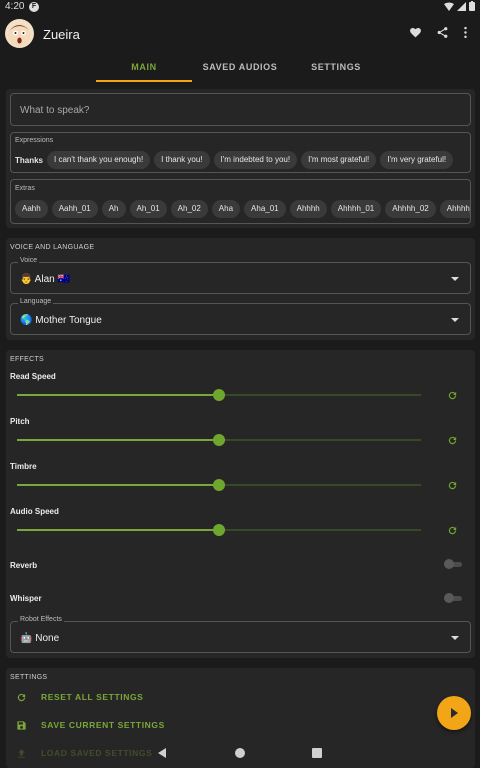  Describe the element at coordinates (74, 209) in the screenshot. I see `extra-chip: Aahh_01` at that location.